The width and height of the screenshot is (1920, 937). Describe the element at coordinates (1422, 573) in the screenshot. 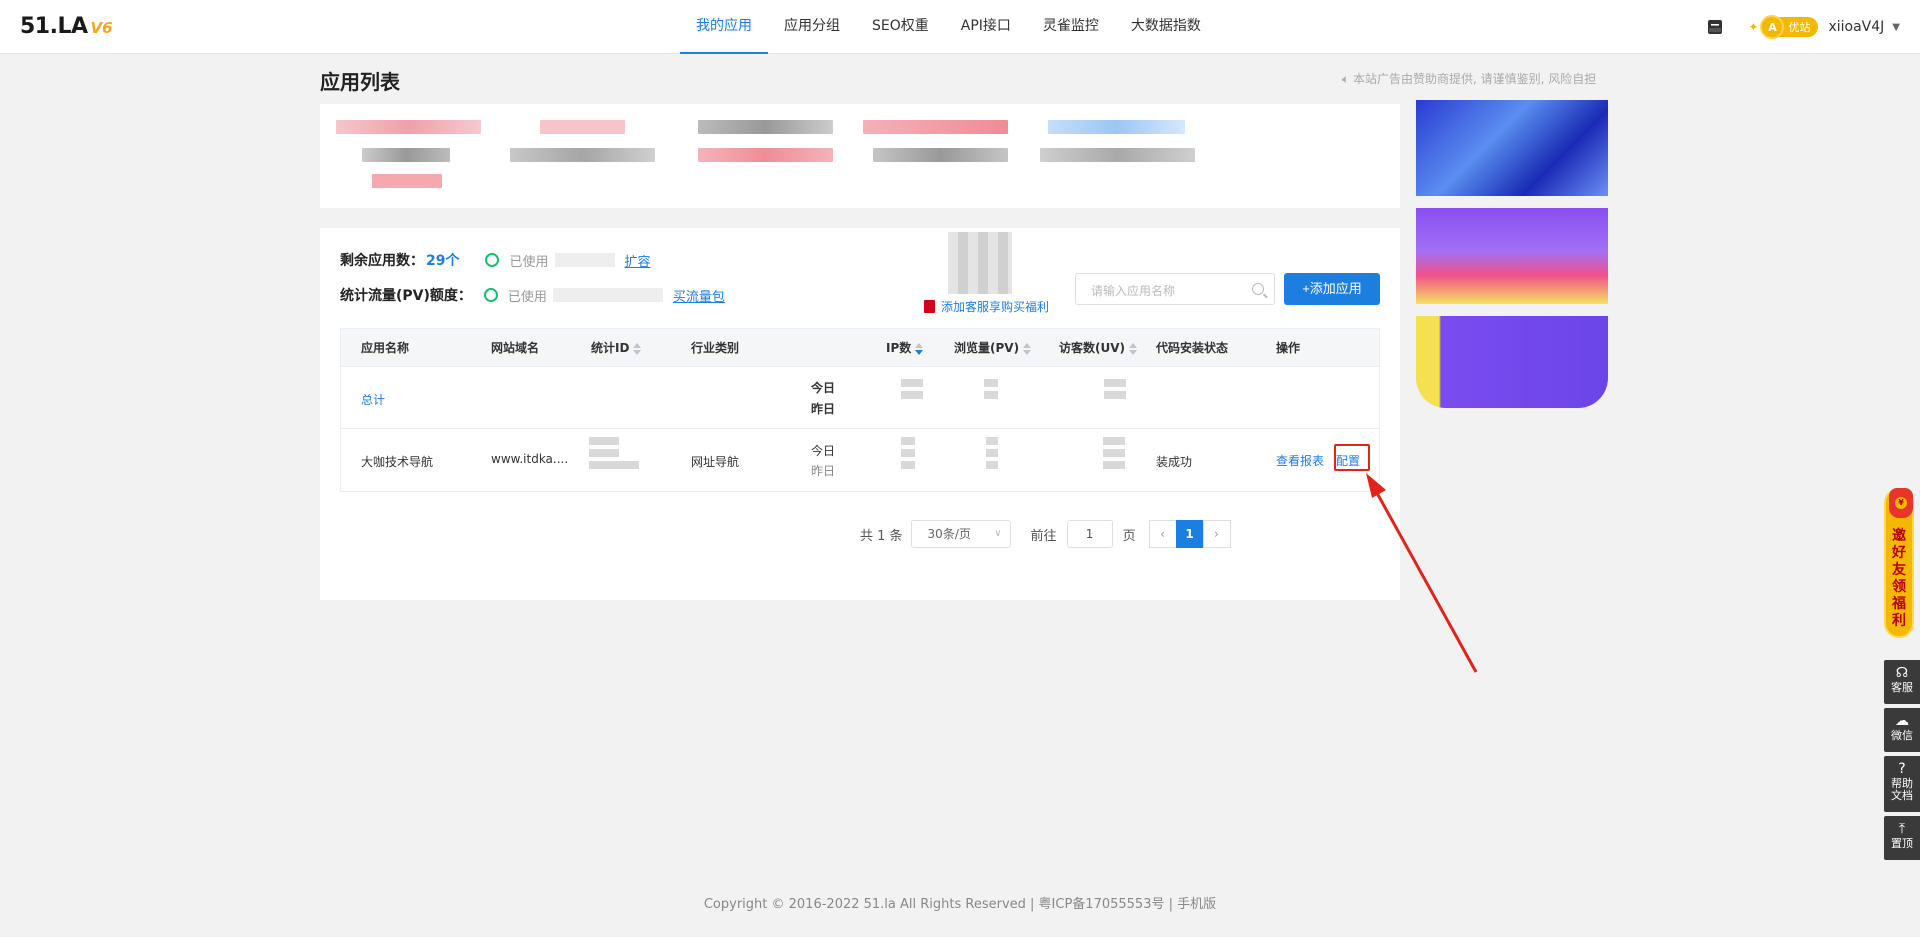

I see `annotation-arrow-icon` at that location.